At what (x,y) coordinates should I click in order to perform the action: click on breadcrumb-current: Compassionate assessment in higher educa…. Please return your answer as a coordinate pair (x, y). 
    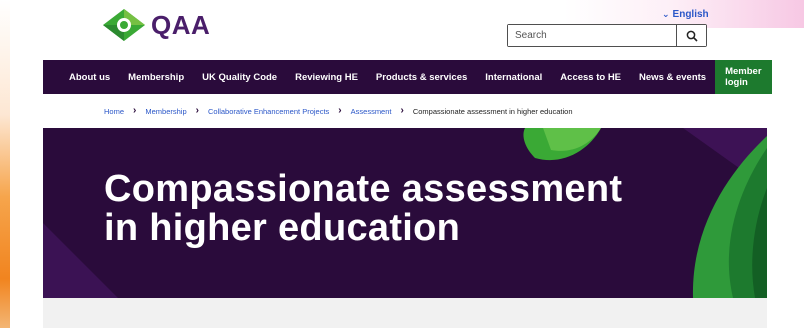
    Looking at the image, I should click on (492, 111).